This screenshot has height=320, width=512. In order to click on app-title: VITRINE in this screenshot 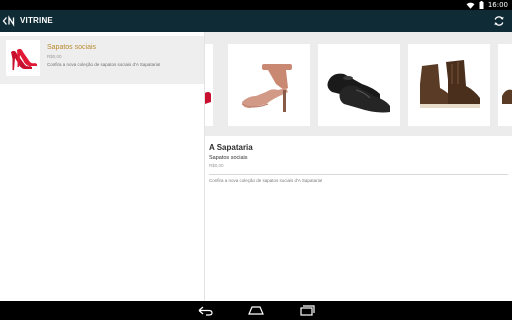, I will do `click(36, 20)`.